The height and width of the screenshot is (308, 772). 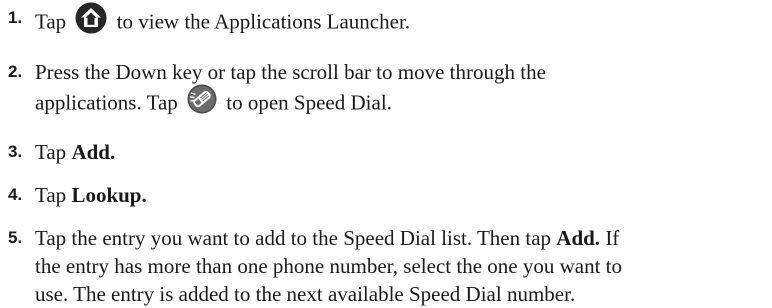 I want to click on step-3: 3. Tap Add., so click(x=388, y=152).